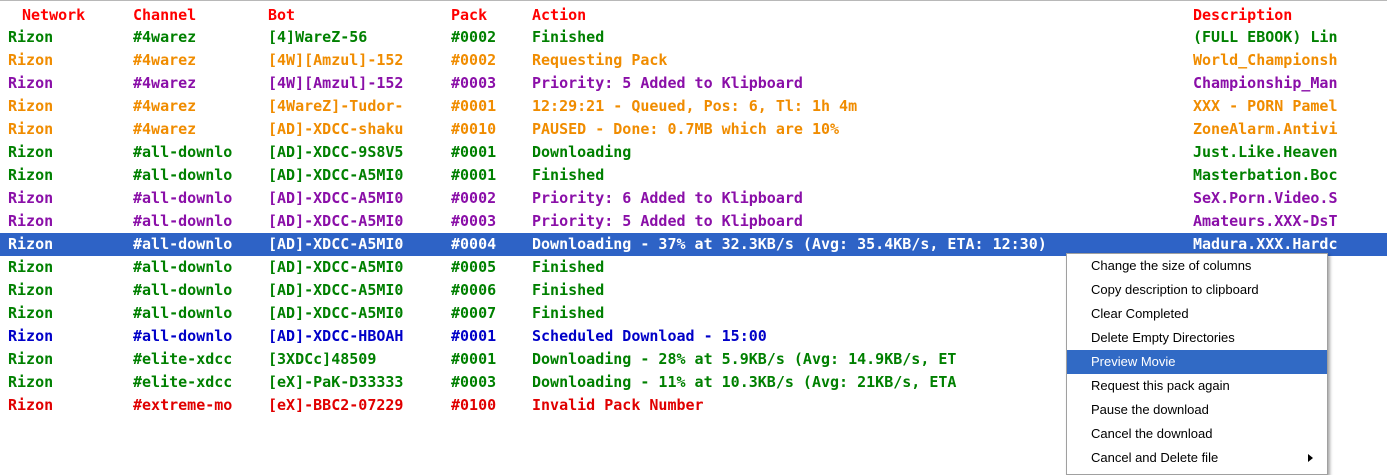  Describe the element at coordinates (667, 198) in the screenshot. I see `cell-action: Priority: 6 Added to Klipboard` at that location.